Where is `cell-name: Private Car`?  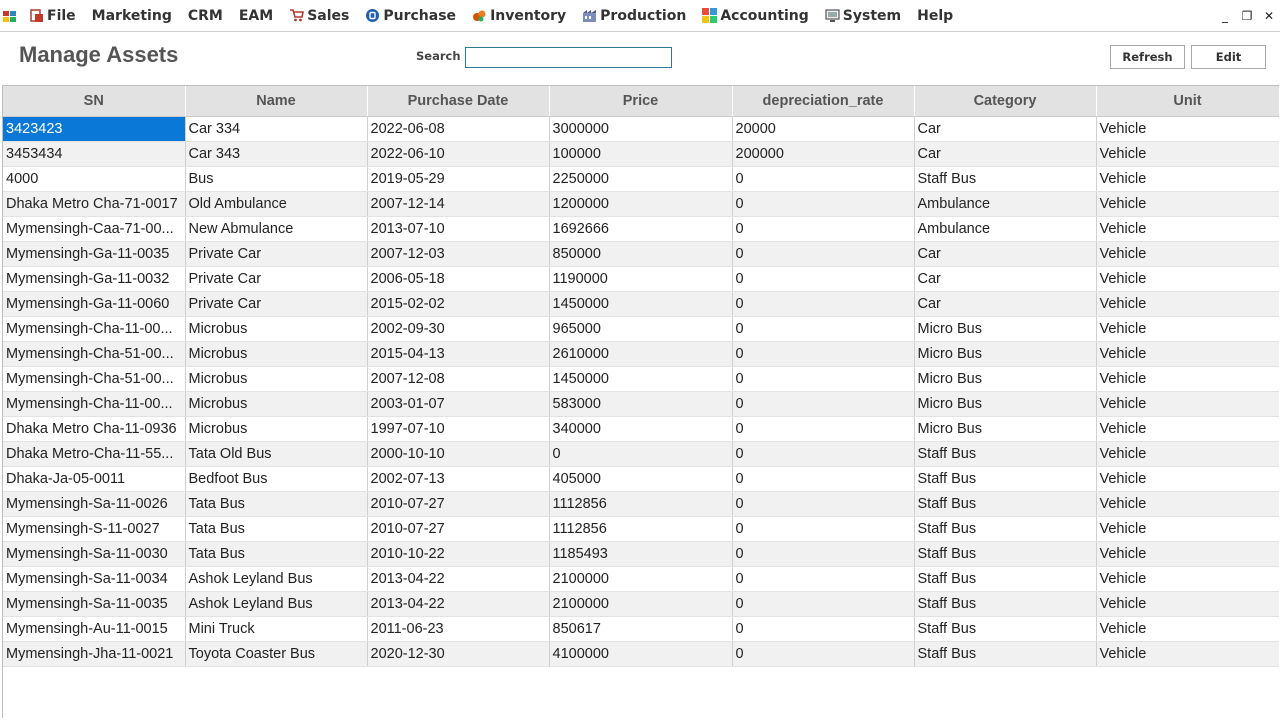
cell-name: Private Car is located at coordinates (276, 304).